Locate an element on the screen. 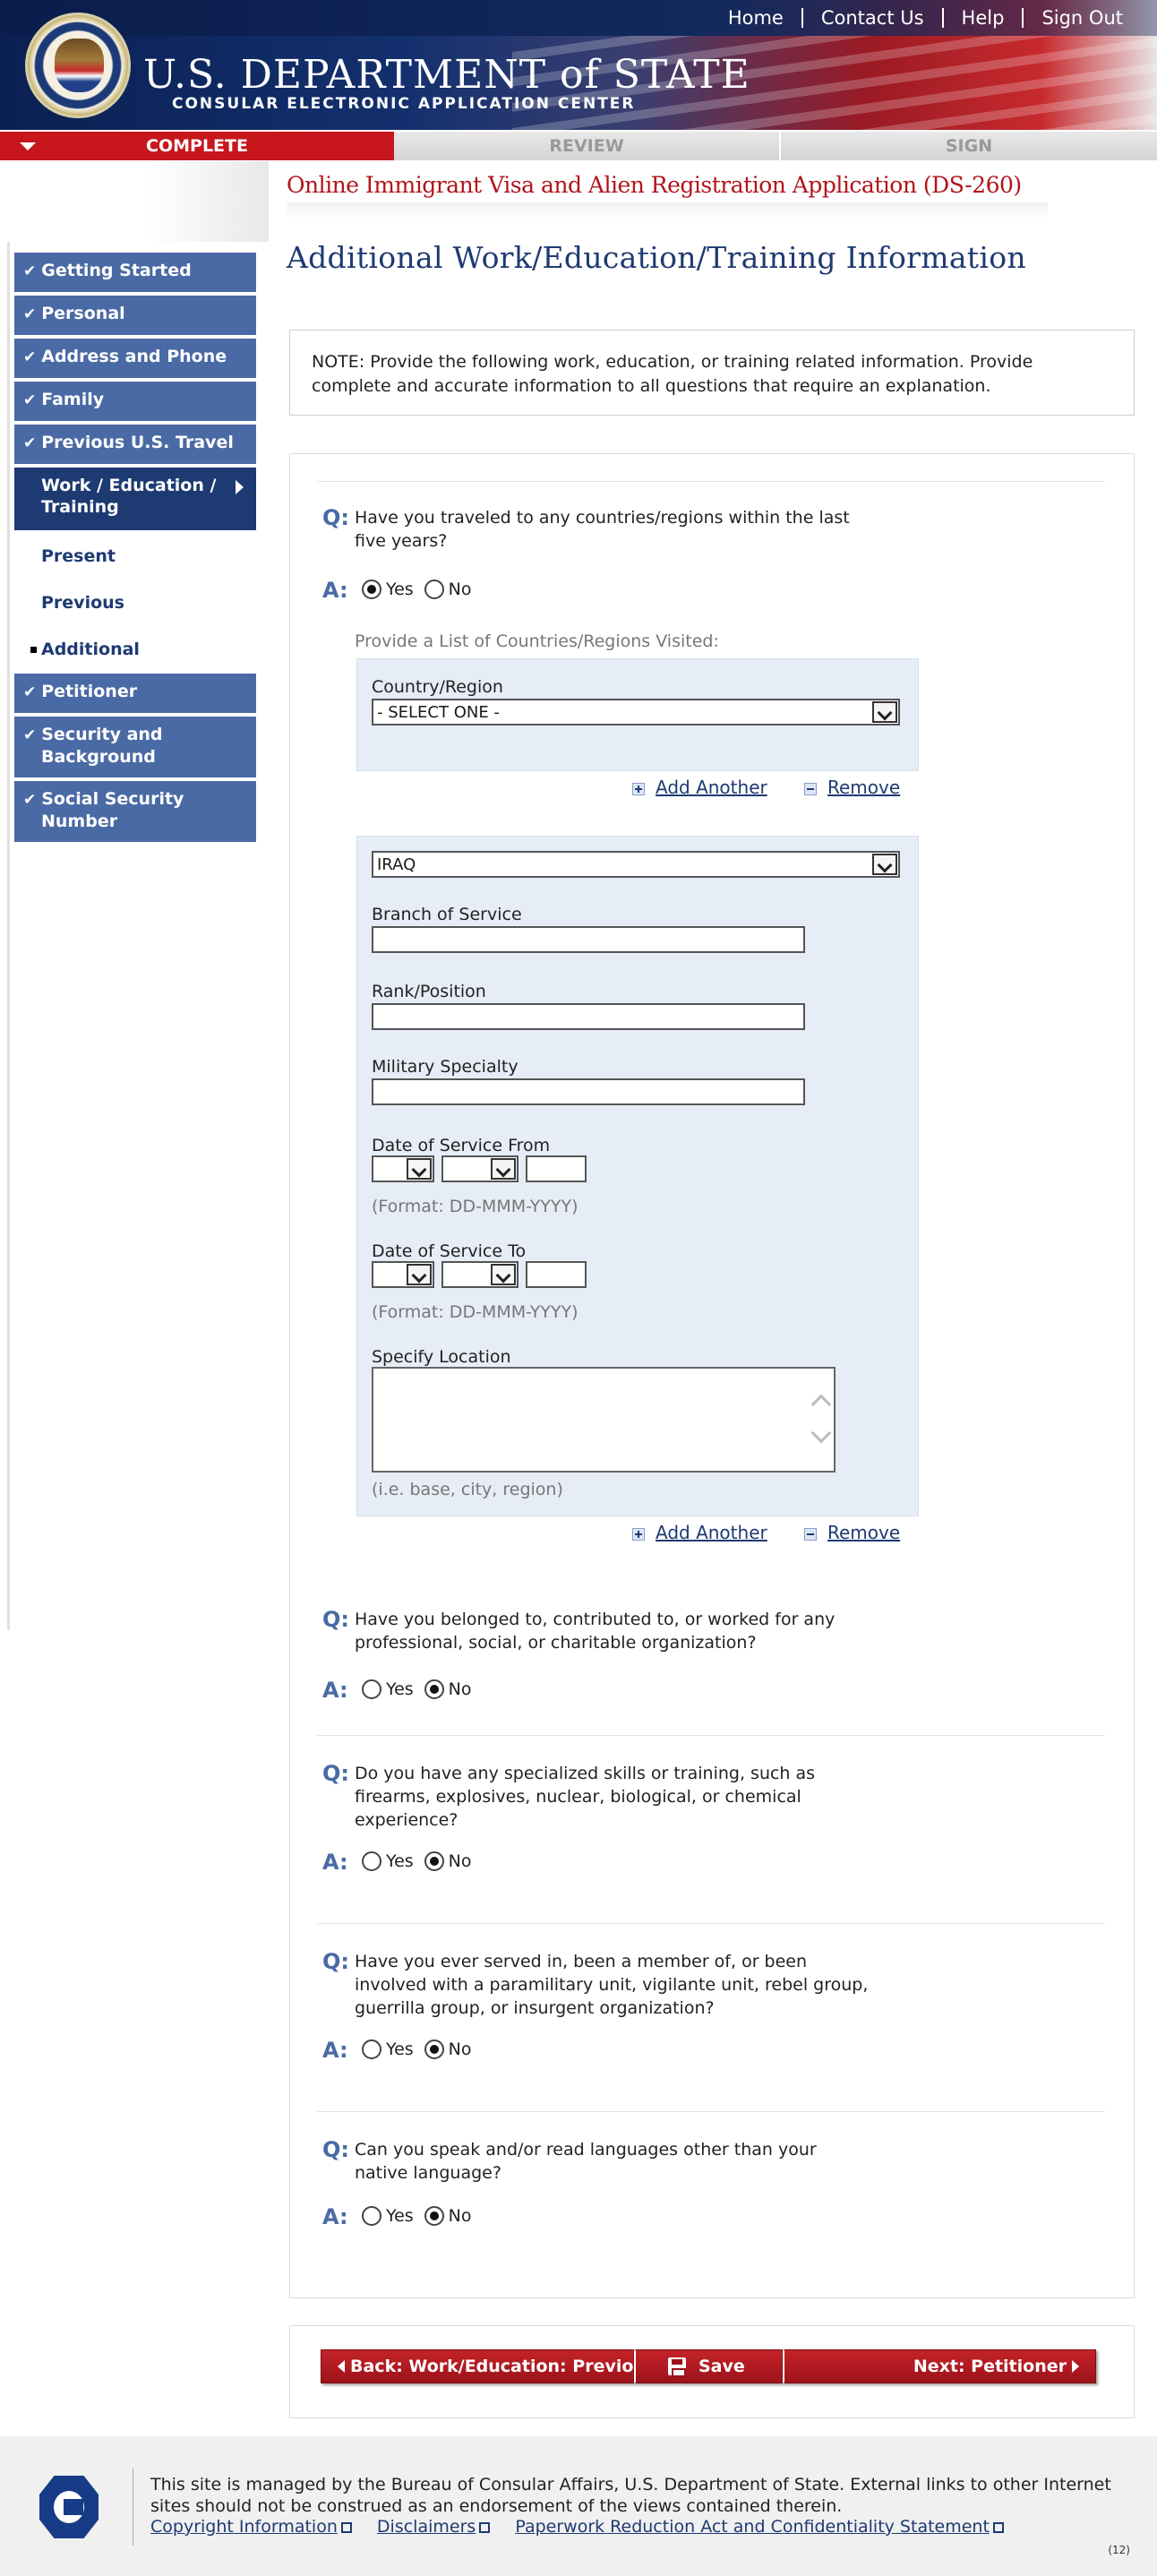 Image resolution: width=1157 pixels, height=2576 pixels. divider is located at coordinates (711, 481).